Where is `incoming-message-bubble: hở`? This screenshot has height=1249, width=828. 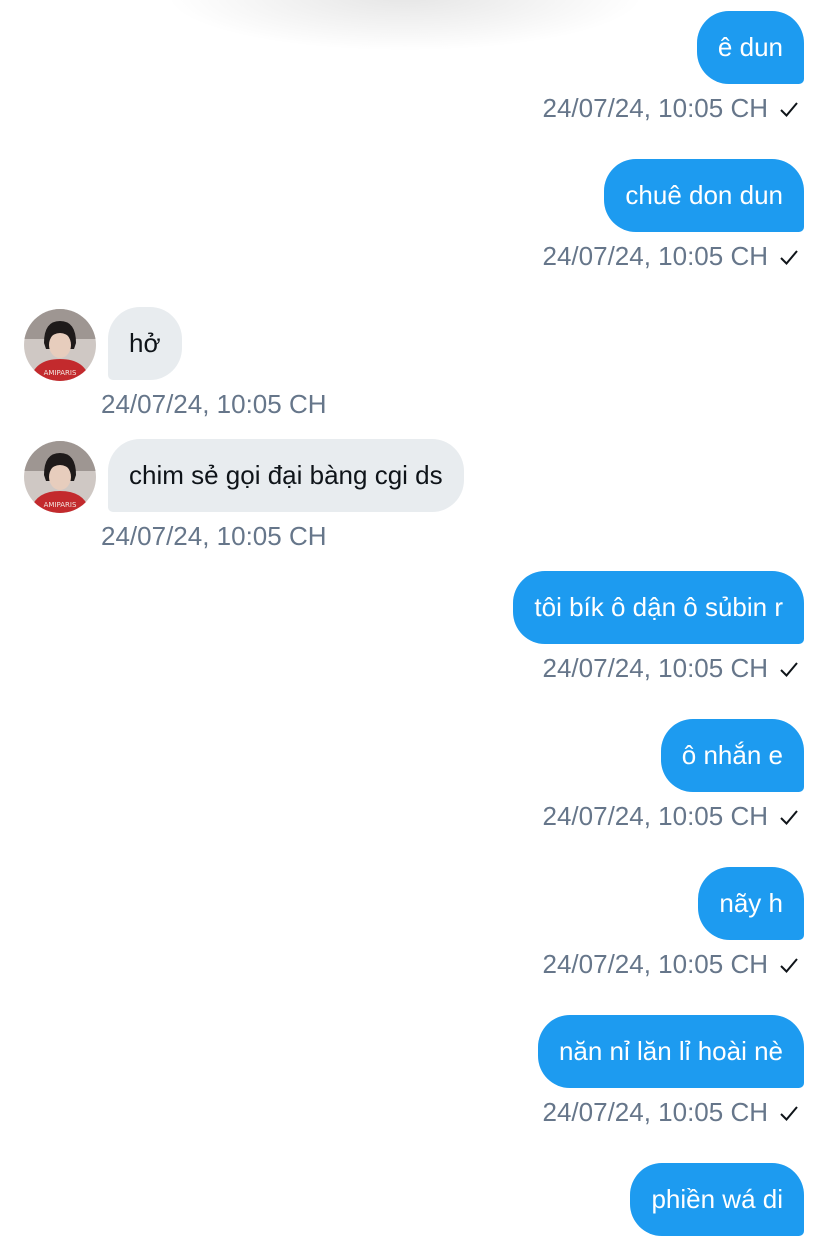 incoming-message-bubble: hở is located at coordinates (145, 343).